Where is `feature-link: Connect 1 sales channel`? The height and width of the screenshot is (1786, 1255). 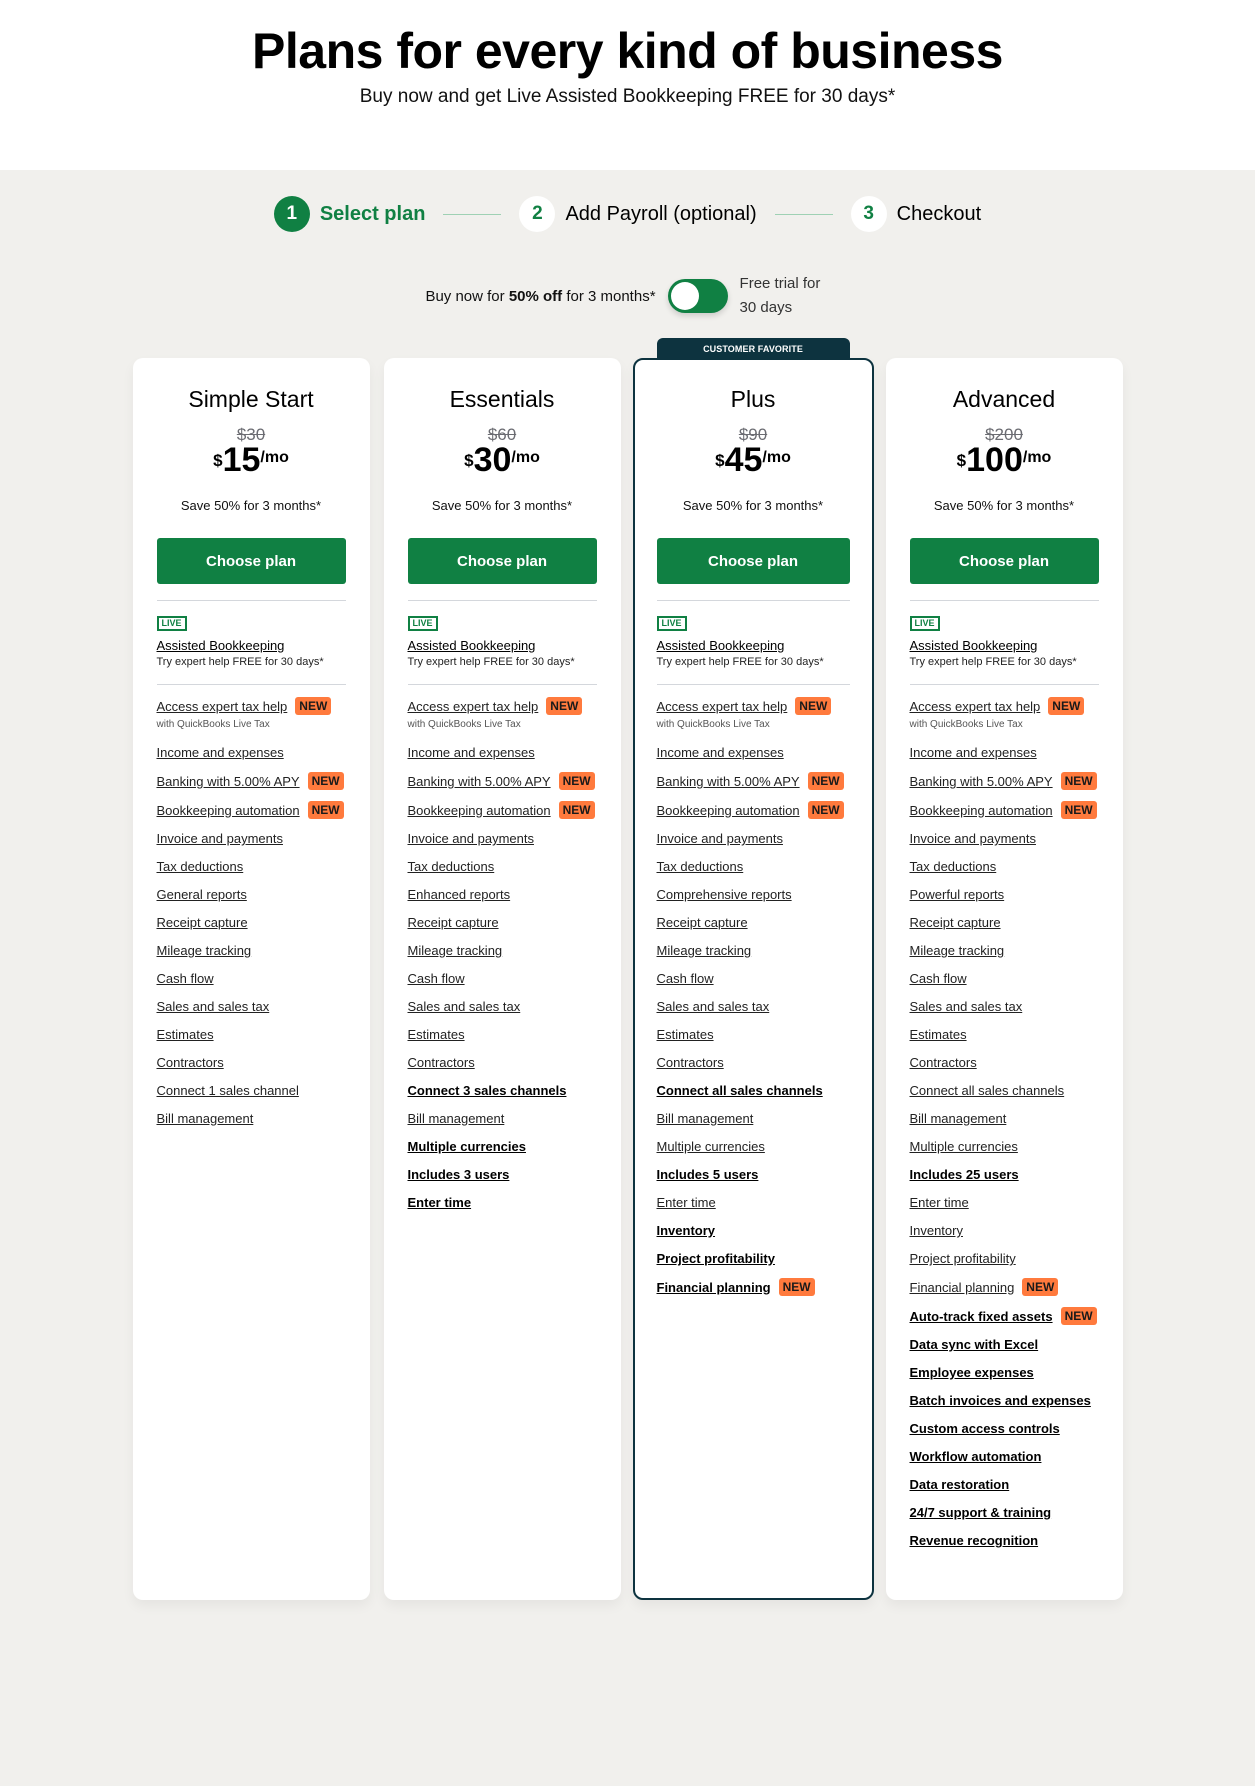 feature-link: Connect 1 sales channel is located at coordinates (228, 1090).